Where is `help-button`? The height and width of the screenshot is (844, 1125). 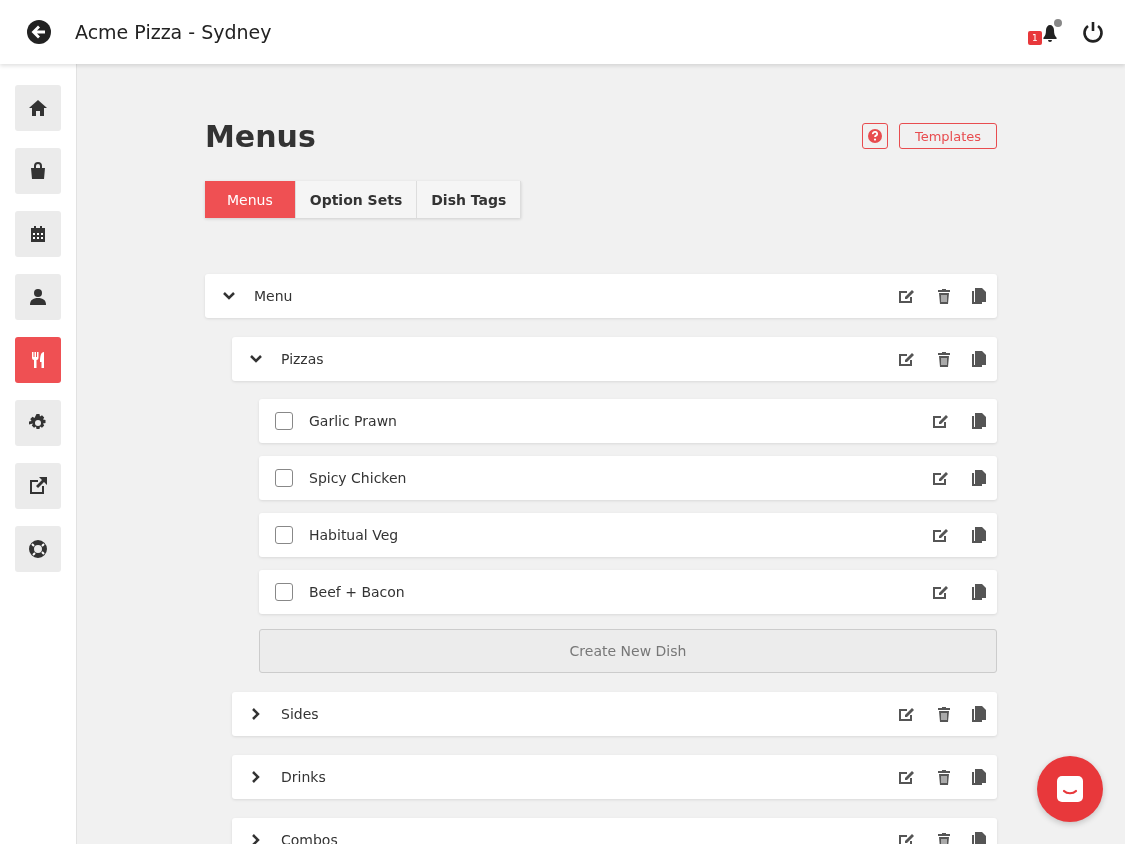 help-button is located at coordinates (874, 136).